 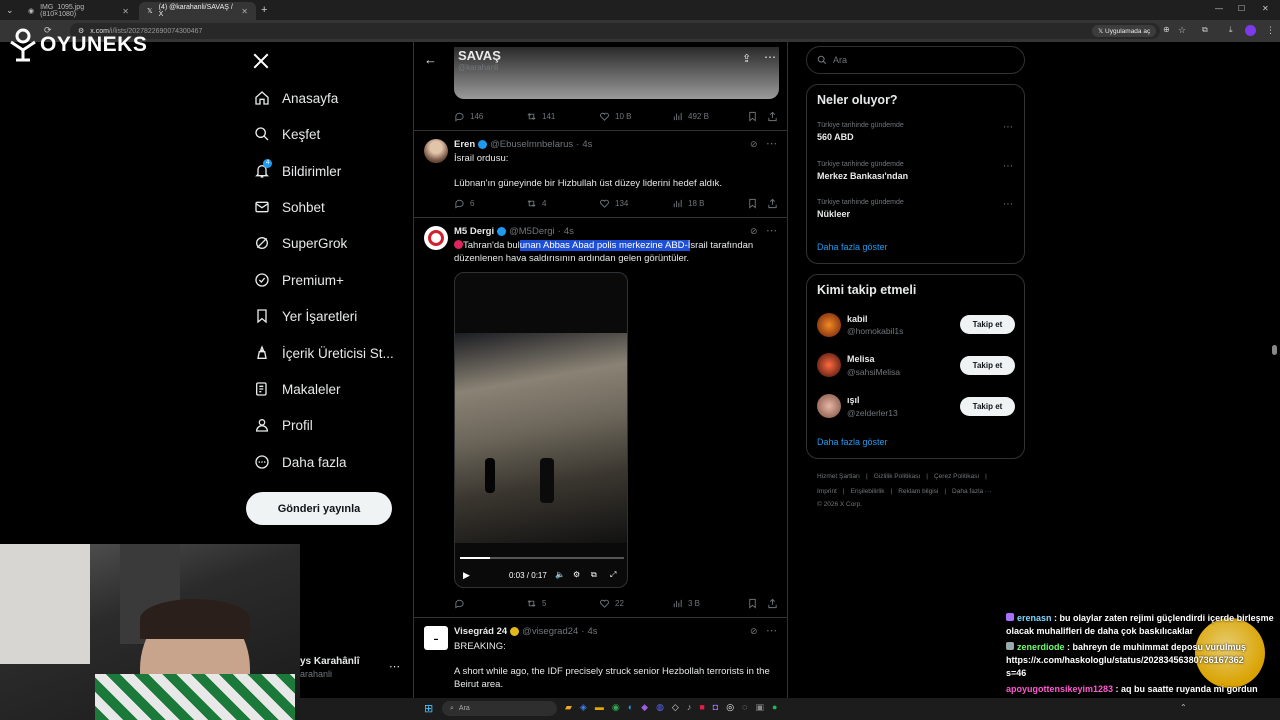 I want to click on tweet-author-name: Visegrád 24, so click(x=480, y=631).